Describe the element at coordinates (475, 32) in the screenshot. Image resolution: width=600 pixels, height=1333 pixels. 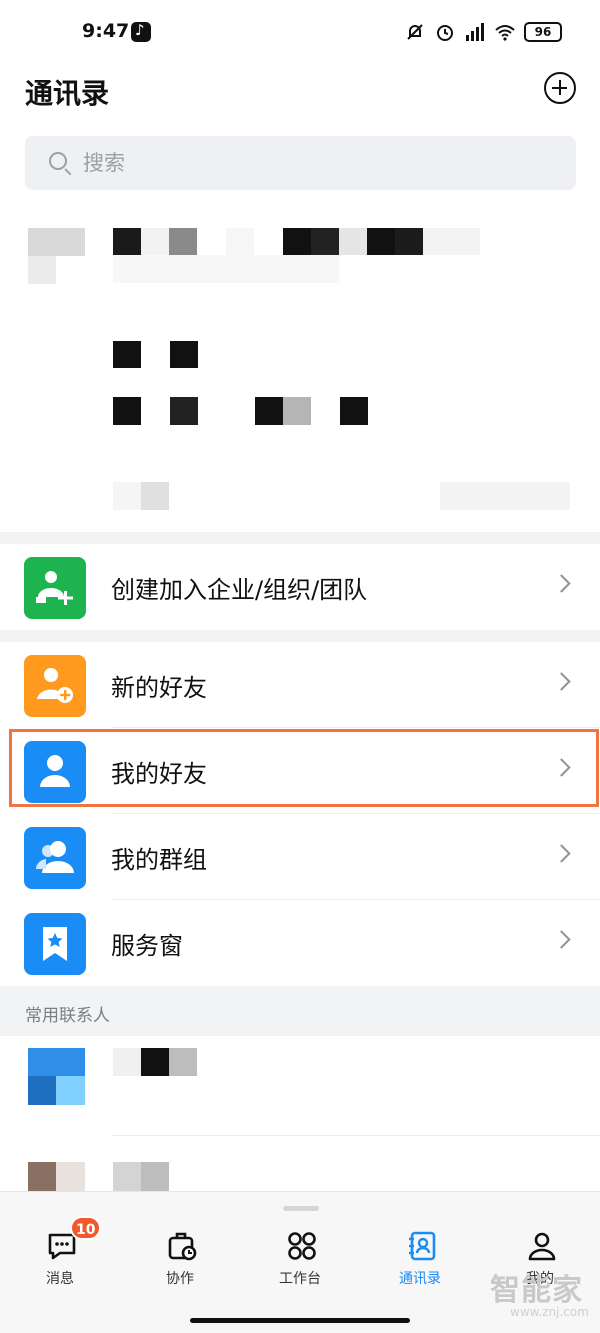
I see `signal-icon` at that location.